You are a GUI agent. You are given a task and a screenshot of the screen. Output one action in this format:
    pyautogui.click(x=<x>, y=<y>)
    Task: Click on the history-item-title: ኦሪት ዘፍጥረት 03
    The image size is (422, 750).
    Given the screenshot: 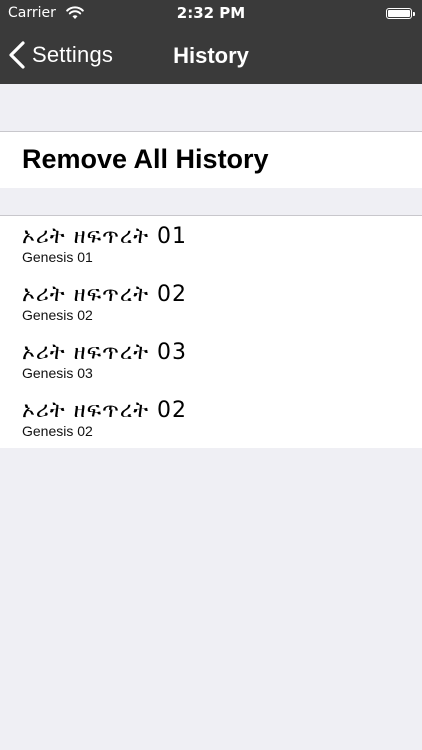 What is the action you would take?
    pyautogui.click(x=105, y=352)
    